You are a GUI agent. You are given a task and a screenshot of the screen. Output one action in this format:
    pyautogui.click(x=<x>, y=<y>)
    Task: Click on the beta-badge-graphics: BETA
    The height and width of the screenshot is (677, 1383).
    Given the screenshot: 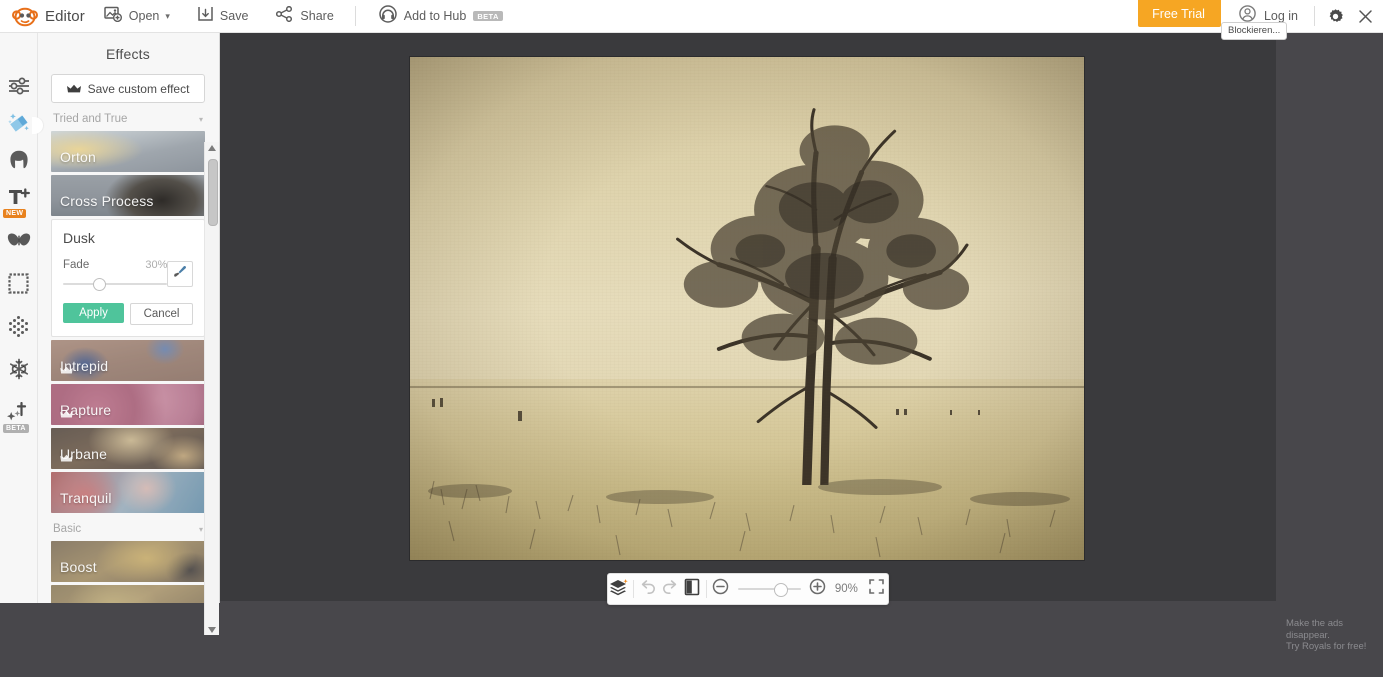 What is the action you would take?
    pyautogui.click(x=16, y=428)
    